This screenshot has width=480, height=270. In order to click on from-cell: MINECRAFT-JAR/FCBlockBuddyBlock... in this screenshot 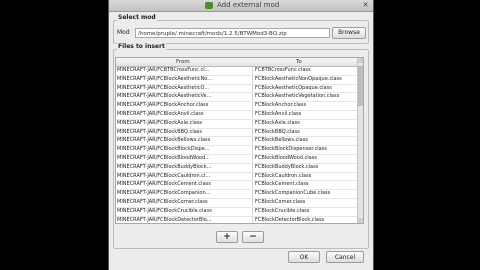, I will do `click(184, 167)`.